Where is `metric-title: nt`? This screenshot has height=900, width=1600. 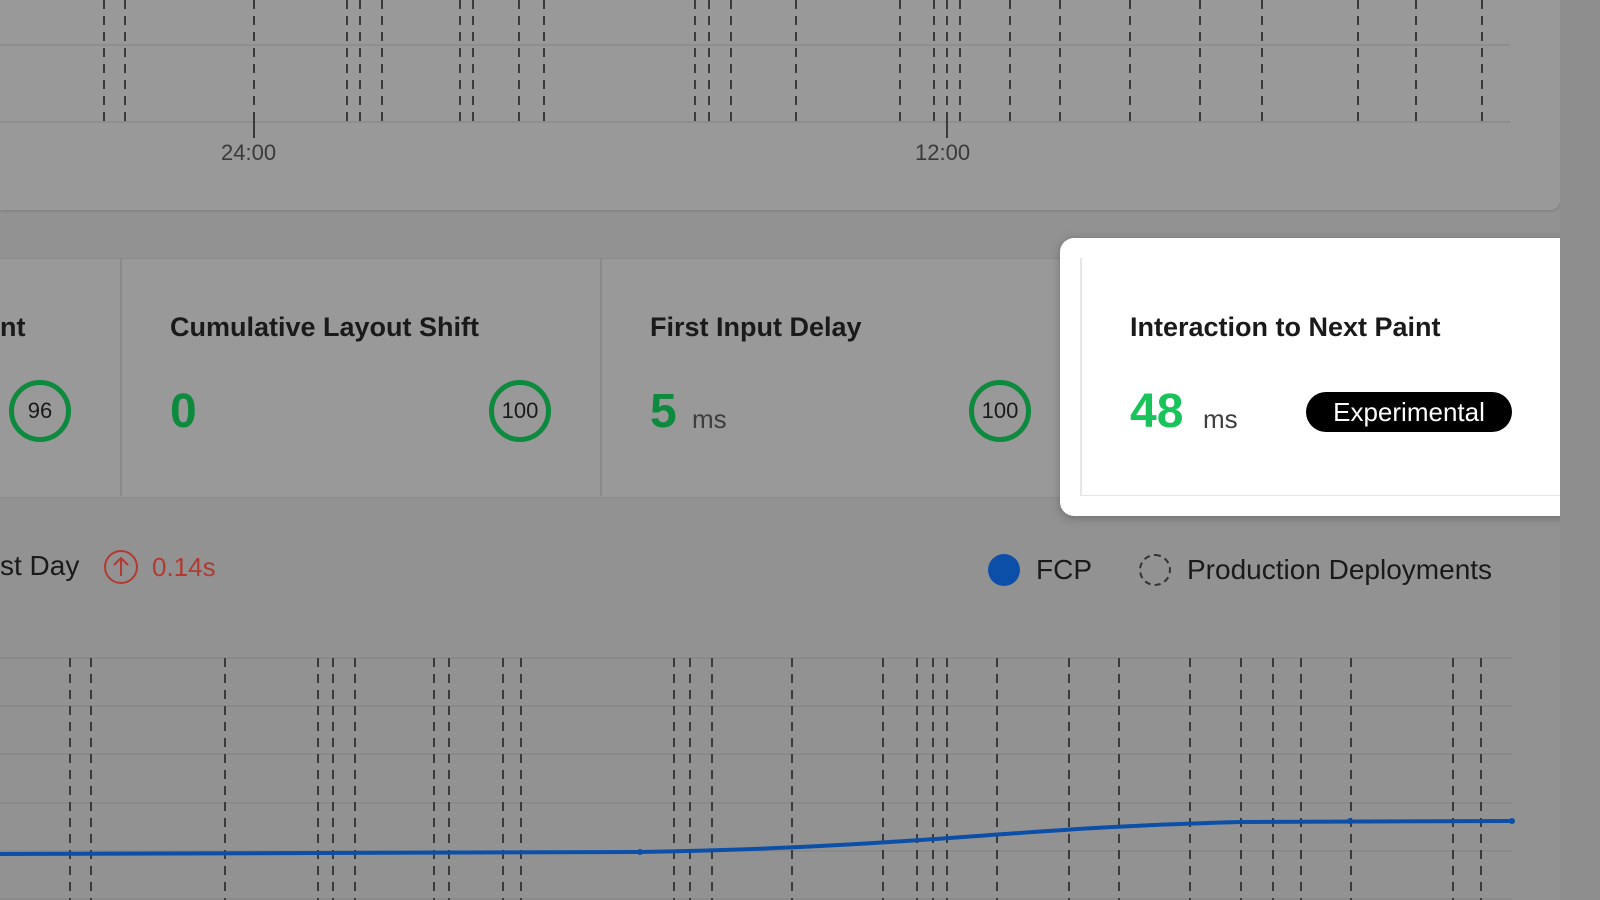 metric-title: nt is located at coordinates (13, 327).